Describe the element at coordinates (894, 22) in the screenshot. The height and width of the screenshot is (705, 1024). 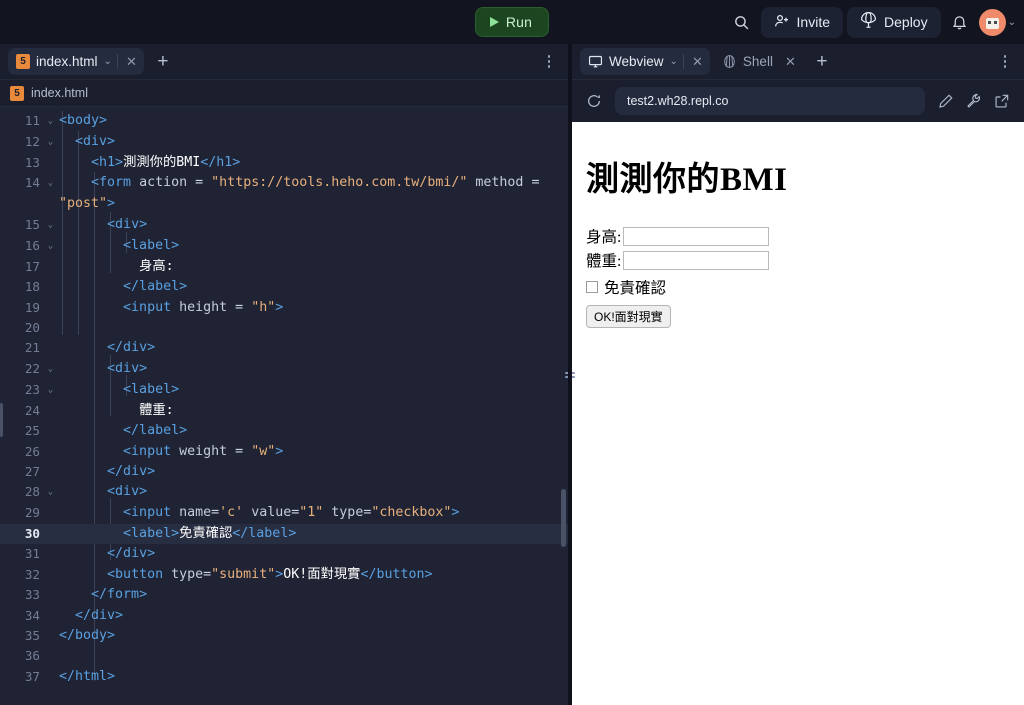
I see `deploy-button: Deploy` at that location.